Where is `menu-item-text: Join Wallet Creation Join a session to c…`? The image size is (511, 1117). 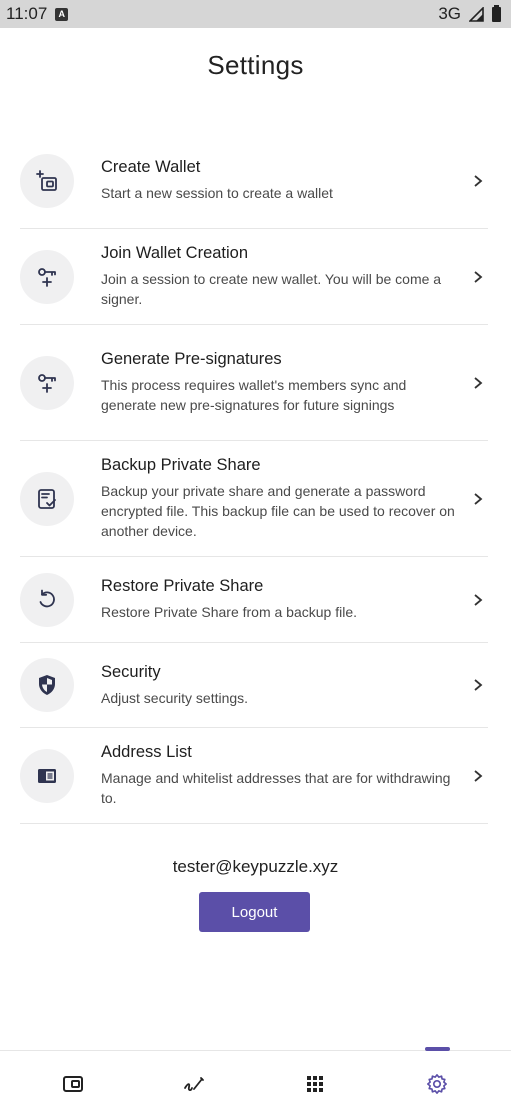 menu-item-text: Join Wallet Creation Join a session to c… is located at coordinates (284, 276).